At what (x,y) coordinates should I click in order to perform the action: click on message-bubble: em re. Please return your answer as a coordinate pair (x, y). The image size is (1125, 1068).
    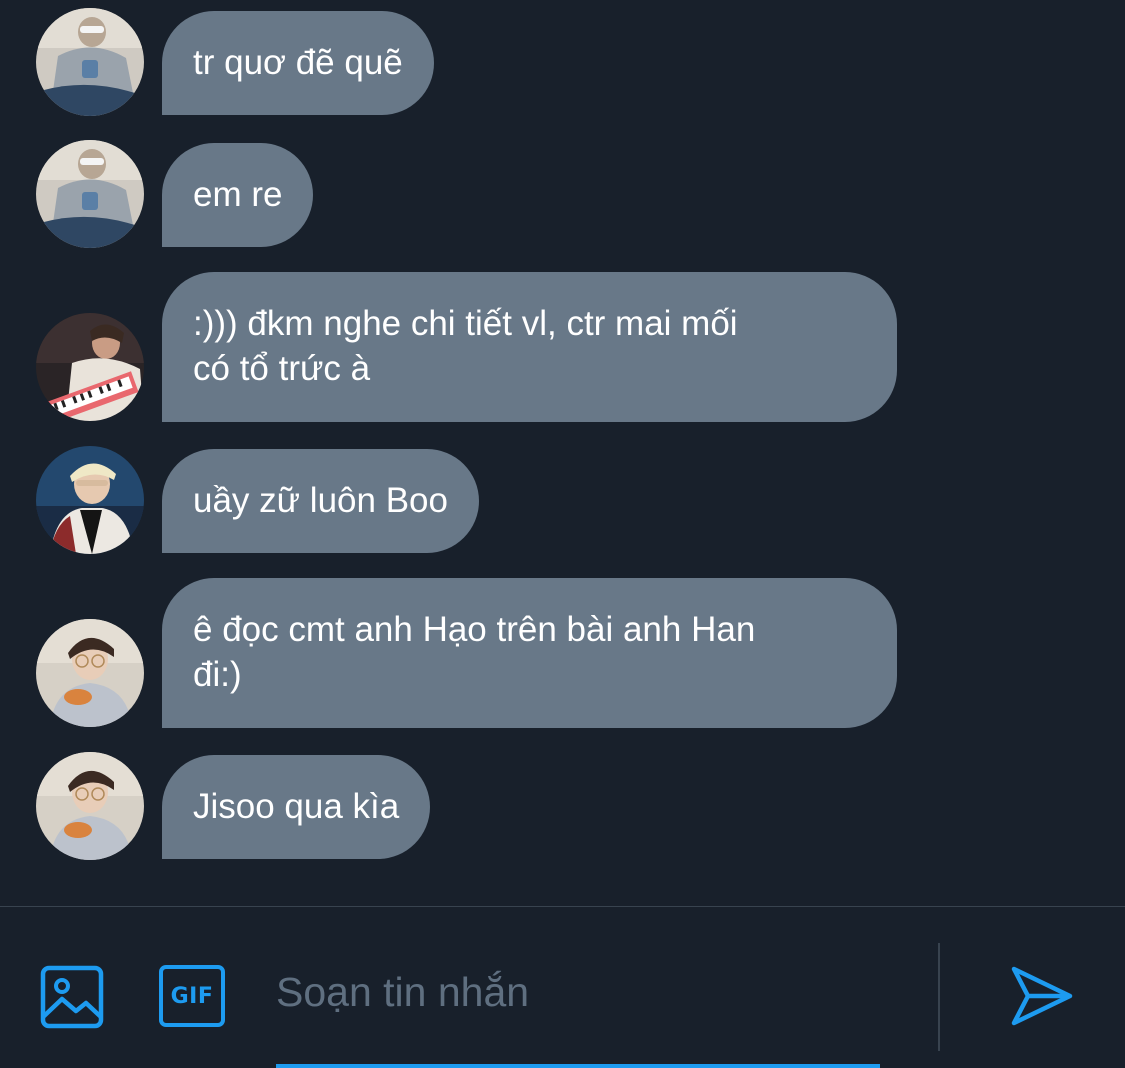
    Looking at the image, I should click on (238, 195).